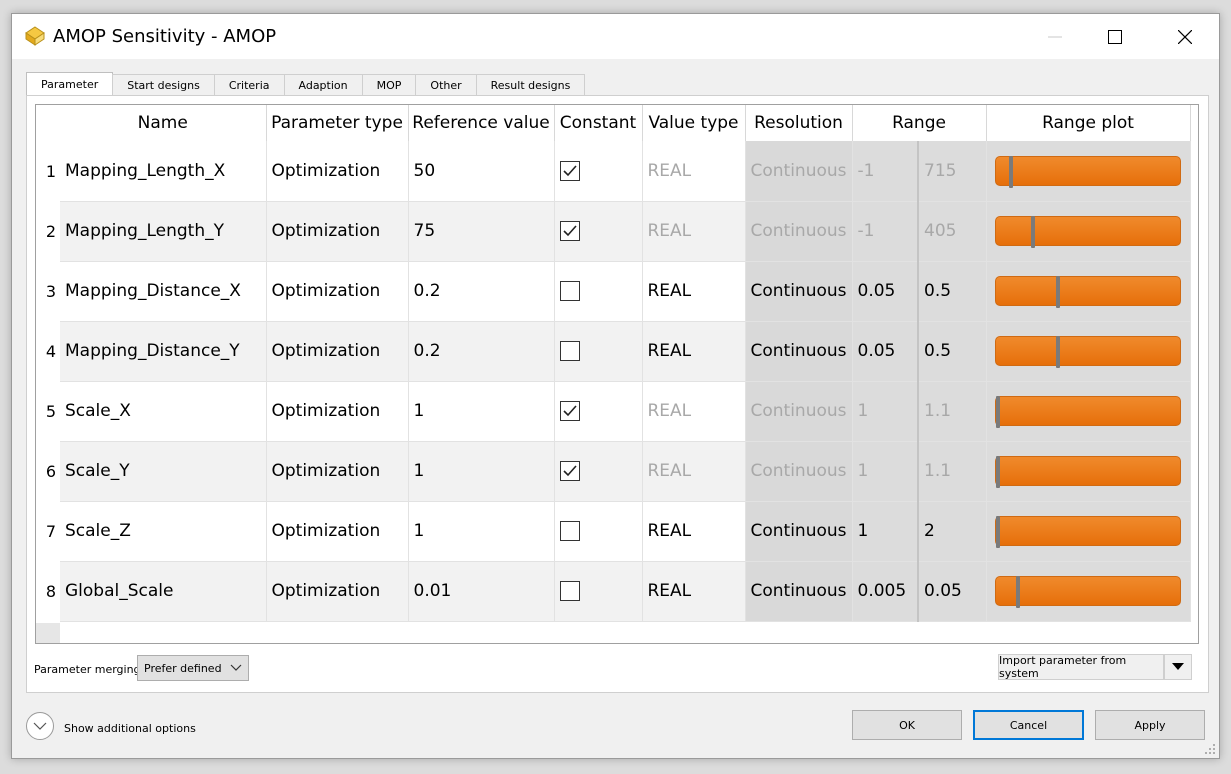  I want to click on cell-range-max: 2, so click(952, 531).